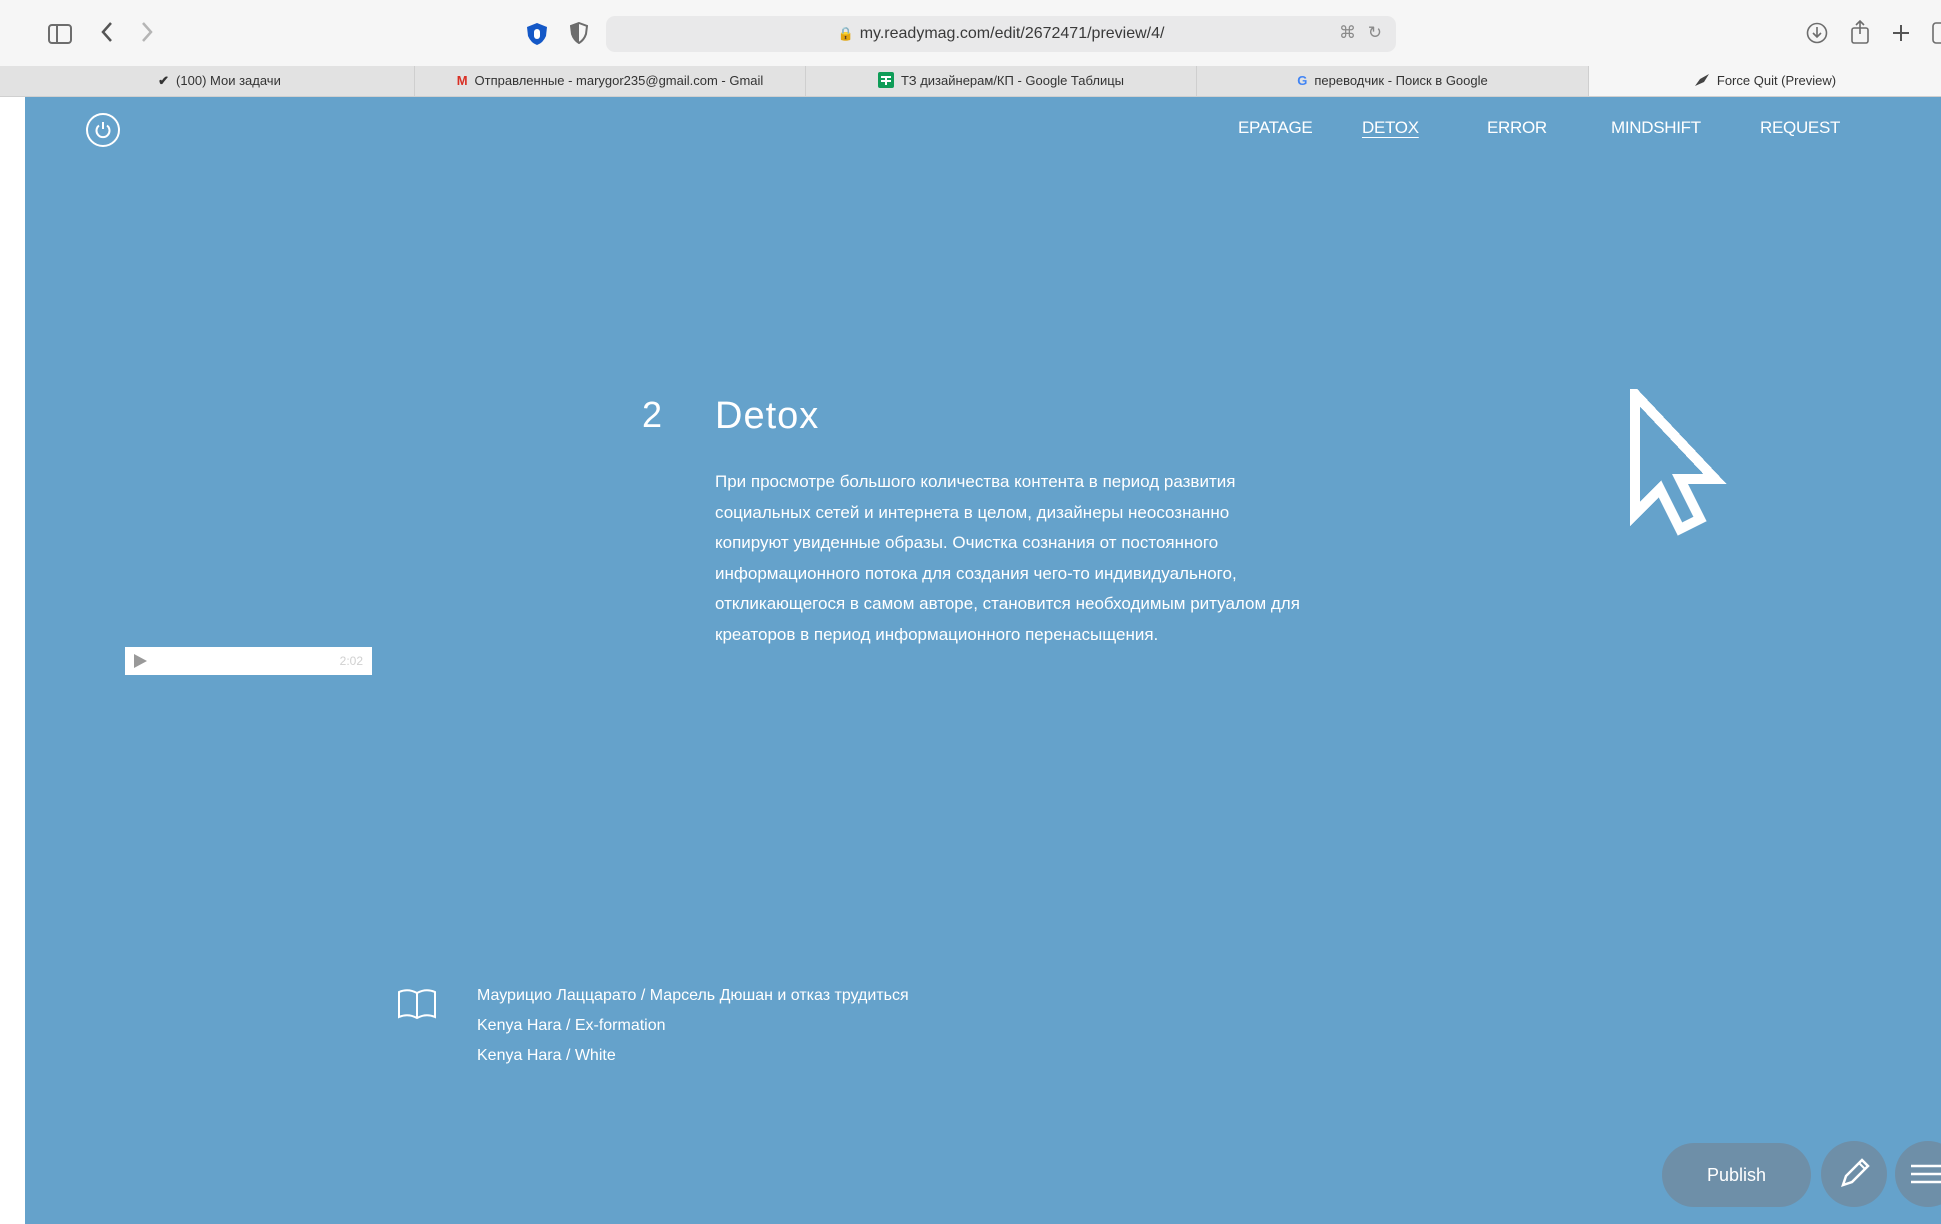 The height and width of the screenshot is (1224, 1941). Describe the element at coordinates (885, 81) in the screenshot. I see `google-sheets-icon` at that location.